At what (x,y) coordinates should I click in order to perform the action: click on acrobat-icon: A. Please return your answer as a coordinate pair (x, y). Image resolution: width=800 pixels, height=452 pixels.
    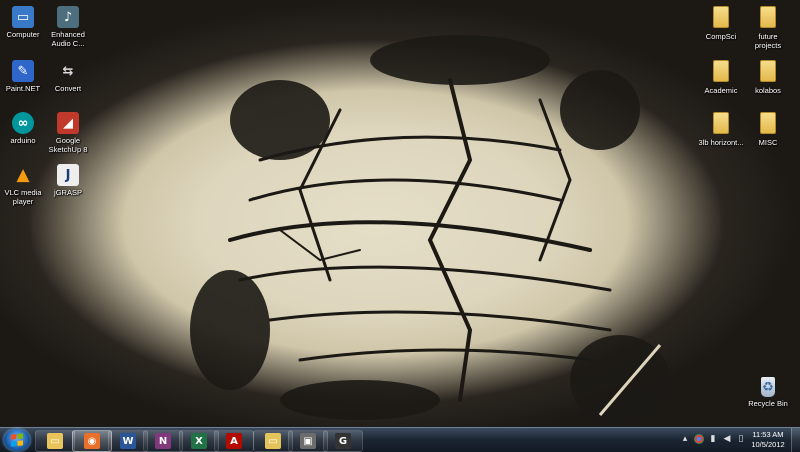
    Looking at the image, I should click on (234, 441).